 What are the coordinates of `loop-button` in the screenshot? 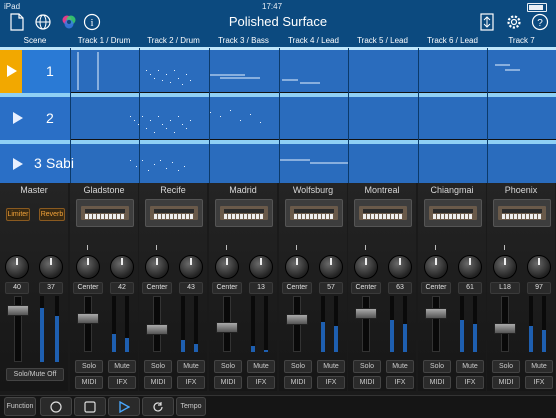 It's located at (158, 406).